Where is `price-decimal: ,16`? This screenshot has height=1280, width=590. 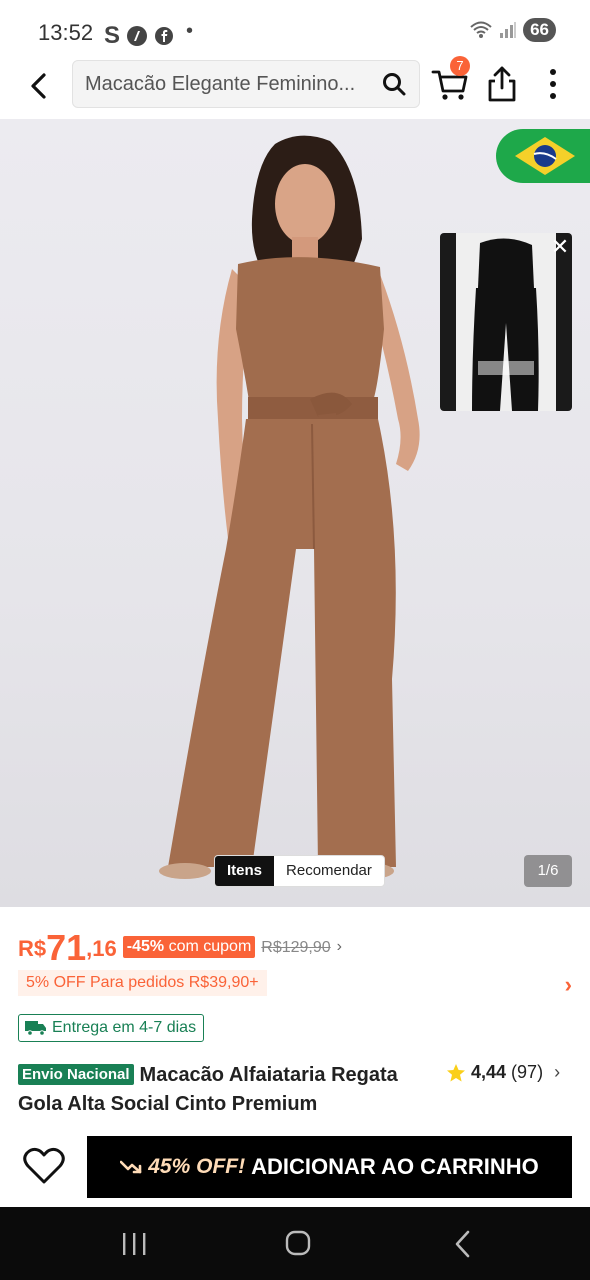
price-decimal: ,16 is located at coordinates (101, 948).